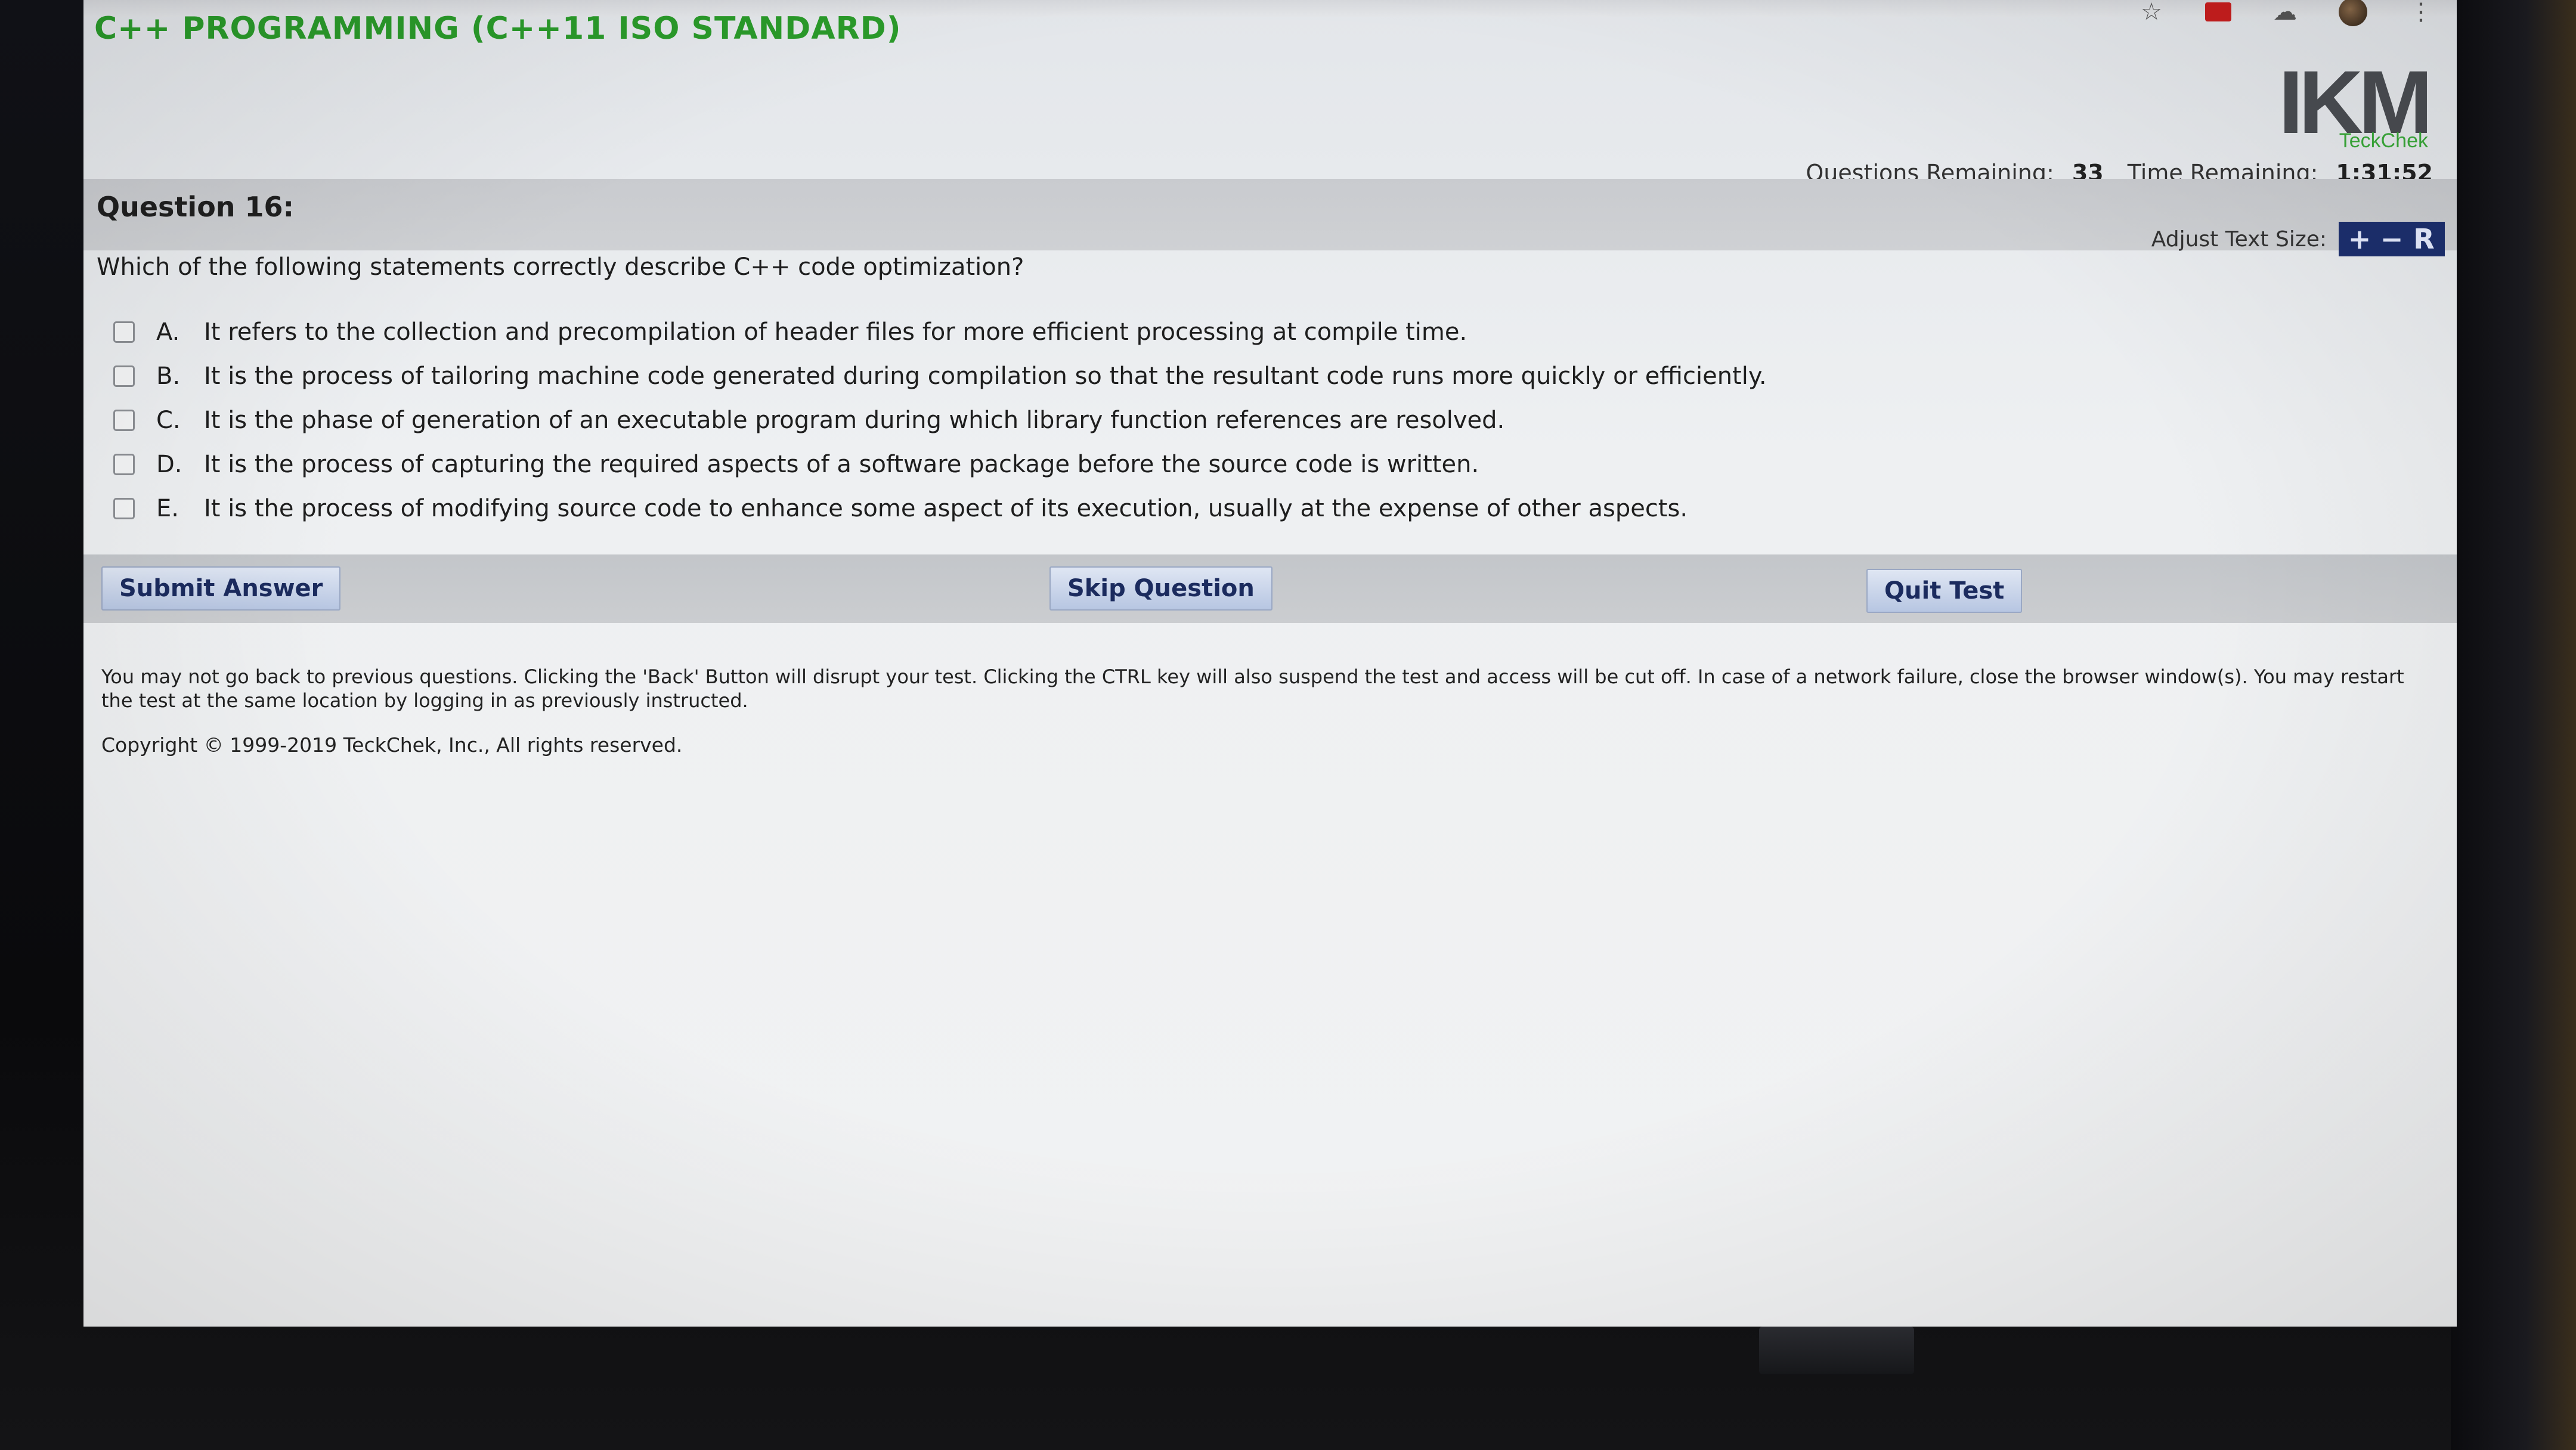 The image size is (2576, 1450). I want to click on monitor-bezel-right, so click(2513, 725).